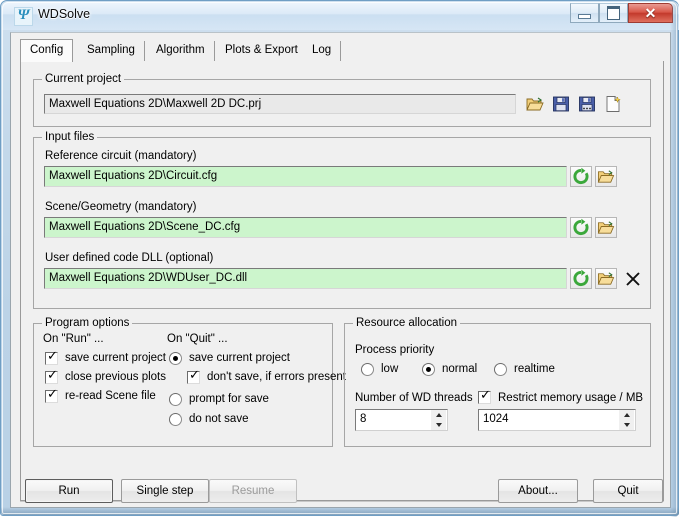 This screenshot has width=679, height=517. What do you see at coordinates (229, 399) in the screenshot?
I see `radio-quit-prompt-for-save-label: prompt for save` at bounding box center [229, 399].